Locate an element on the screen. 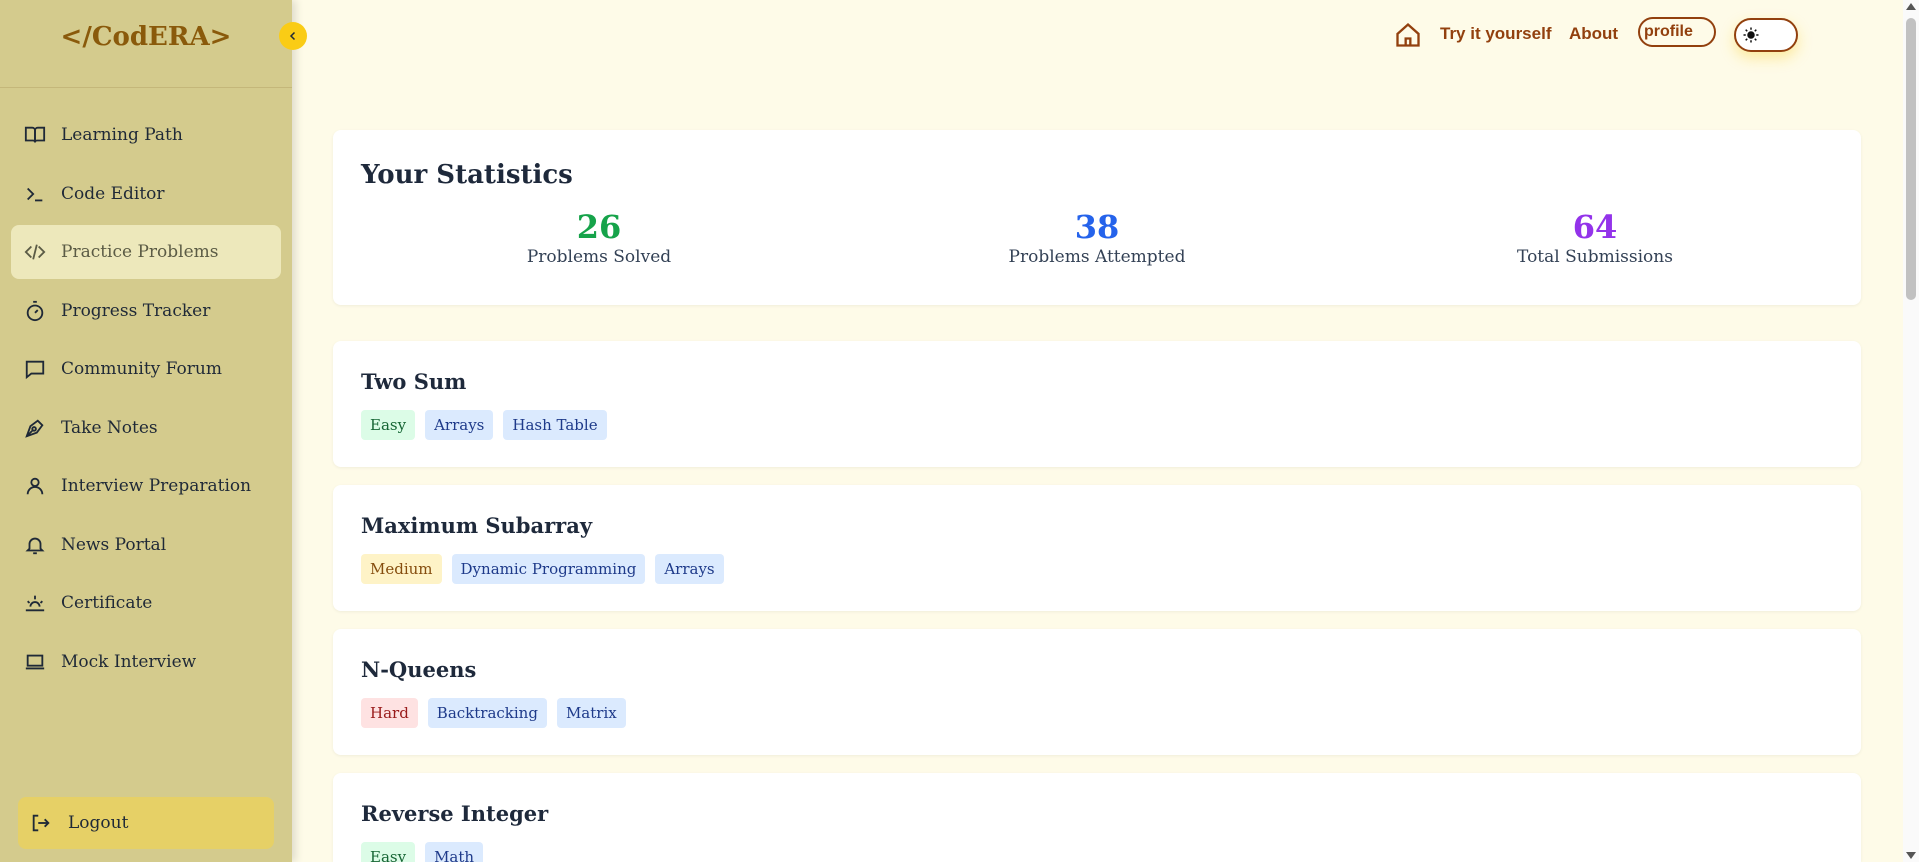  sidebar-item-community-forum: Community Forum is located at coordinates (146, 369).